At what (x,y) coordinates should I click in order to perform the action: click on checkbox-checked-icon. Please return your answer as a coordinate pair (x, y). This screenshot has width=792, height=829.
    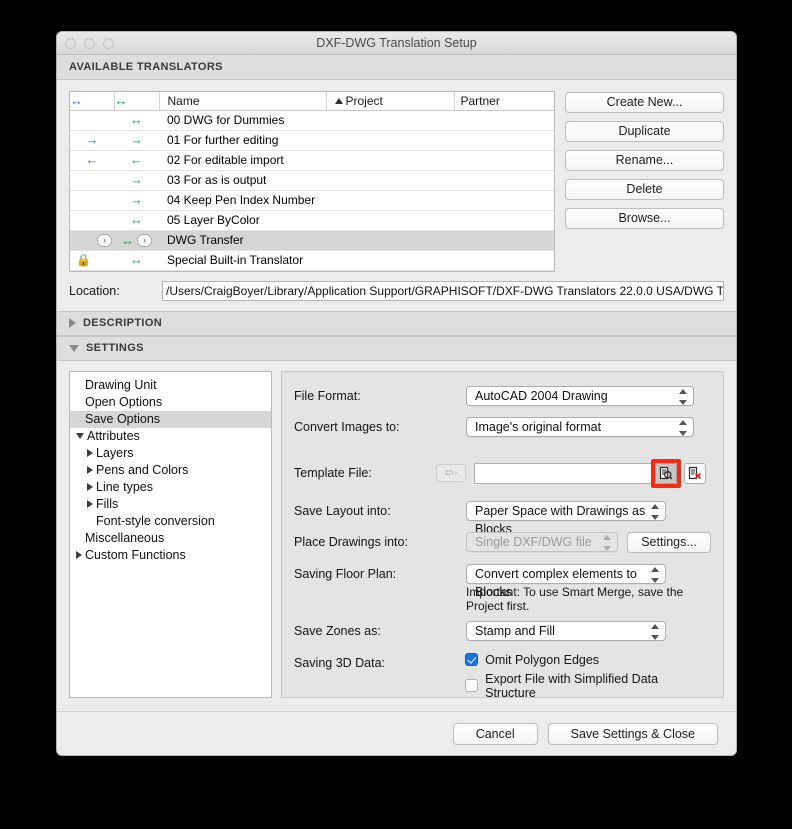
    Looking at the image, I should click on (472, 659).